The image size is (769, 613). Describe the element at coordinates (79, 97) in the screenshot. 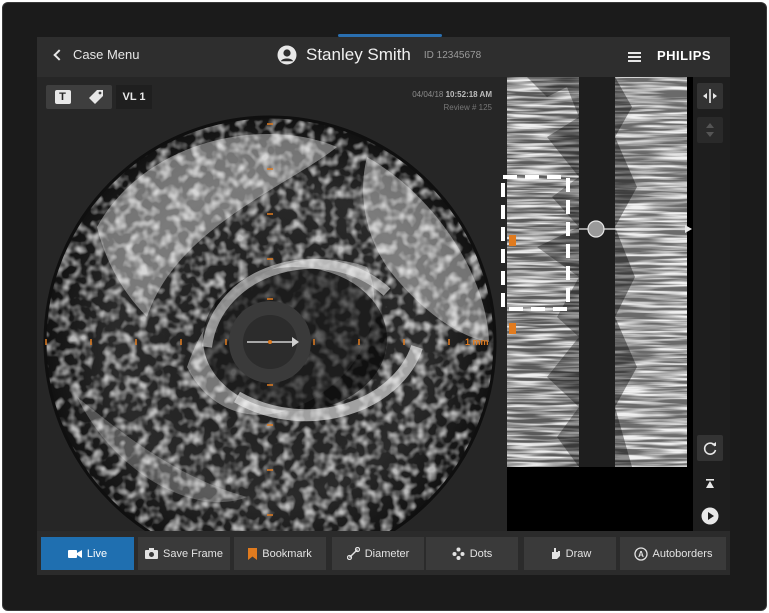

I see `annotation-tools: T` at that location.